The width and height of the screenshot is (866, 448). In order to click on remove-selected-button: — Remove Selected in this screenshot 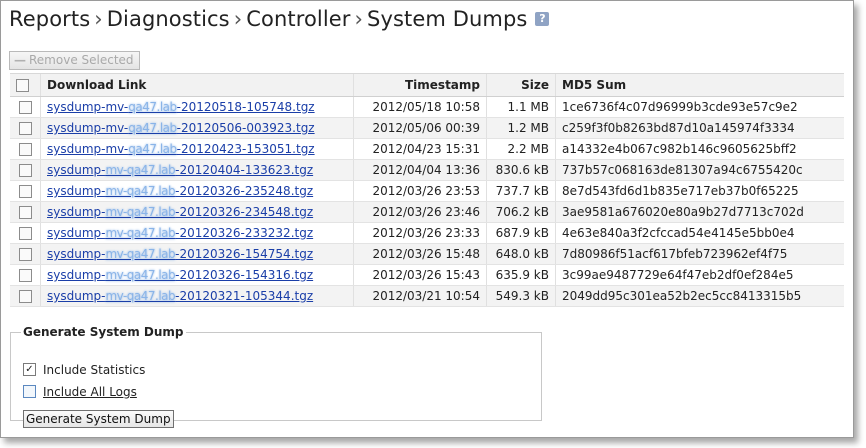, I will do `click(74, 60)`.